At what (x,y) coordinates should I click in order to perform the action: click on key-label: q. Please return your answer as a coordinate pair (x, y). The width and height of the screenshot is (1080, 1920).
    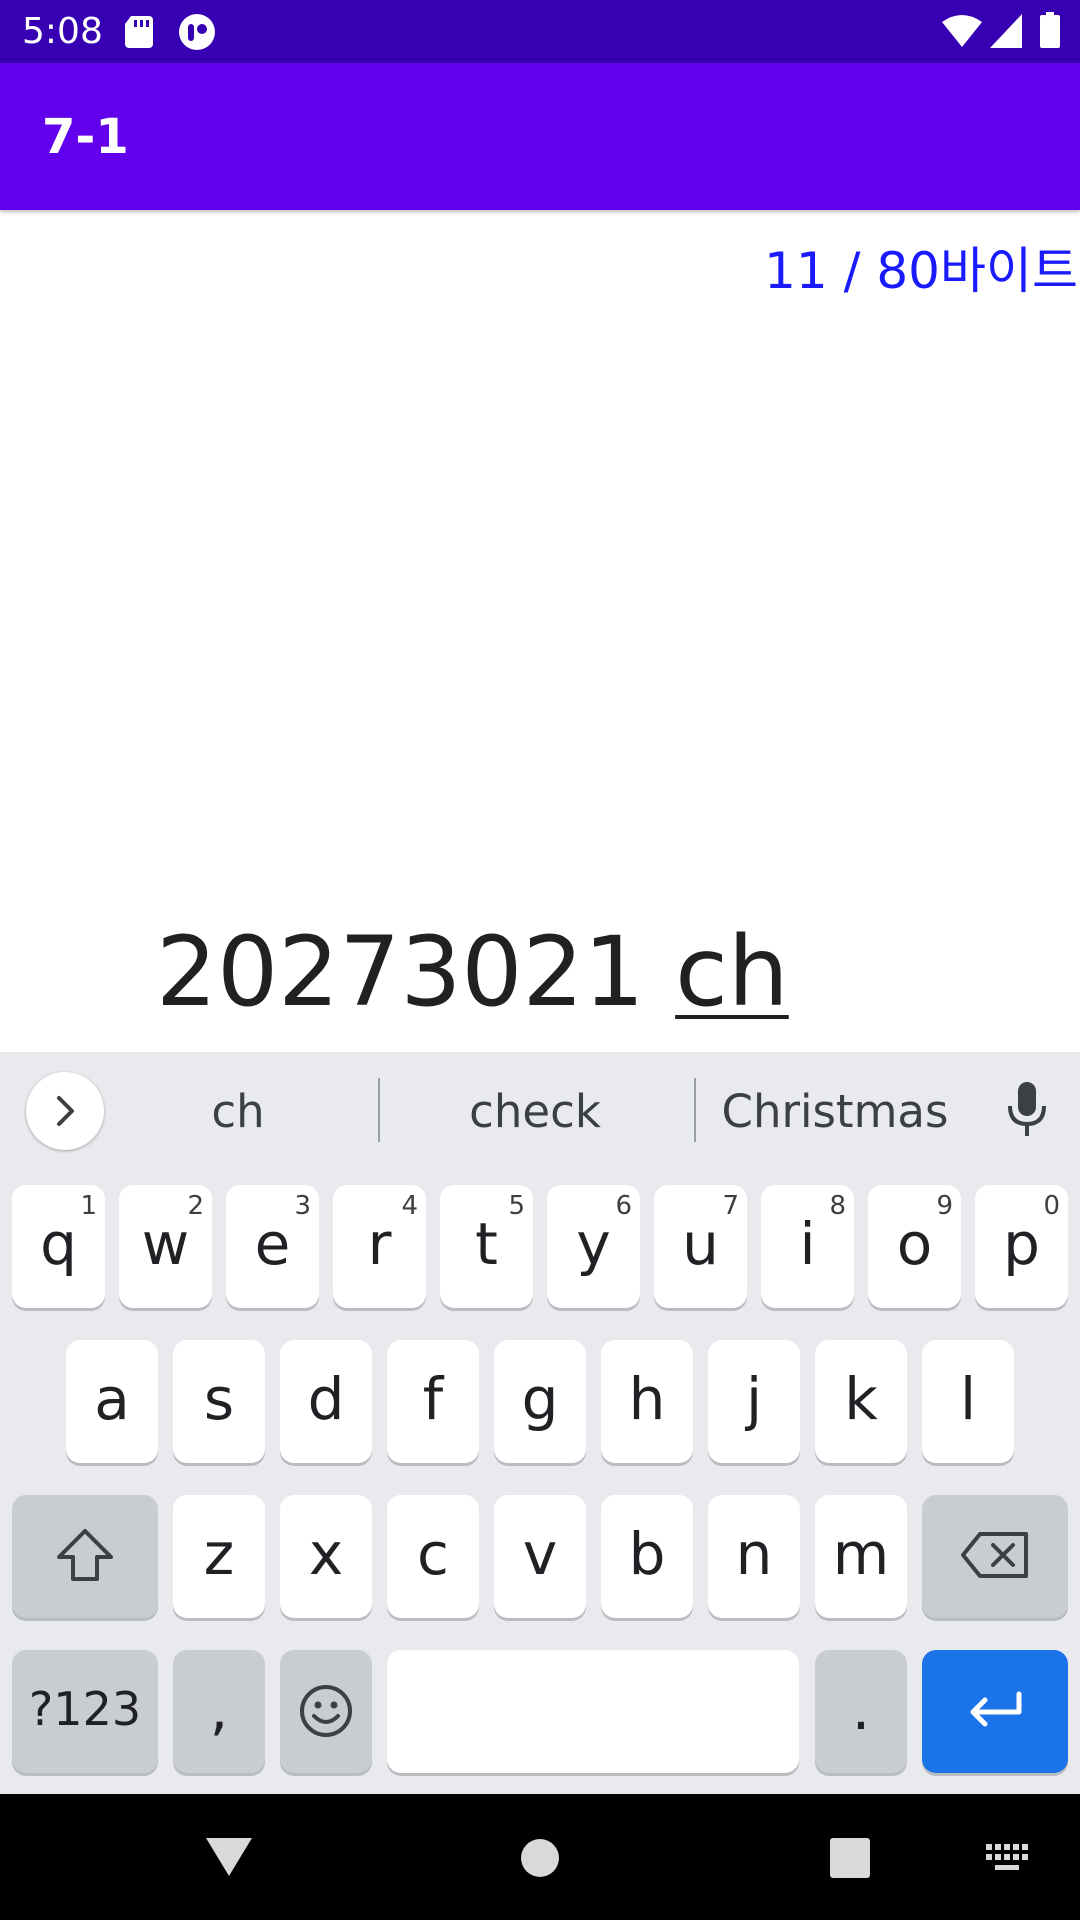
    Looking at the image, I should click on (58, 1244).